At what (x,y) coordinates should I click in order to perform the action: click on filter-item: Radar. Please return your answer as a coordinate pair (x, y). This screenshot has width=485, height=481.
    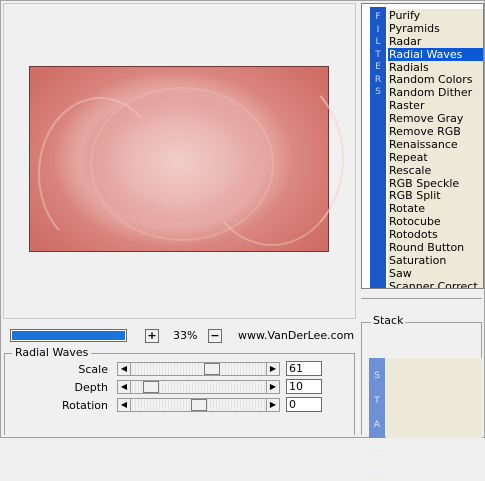
    Looking at the image, I should click on (435, 41).